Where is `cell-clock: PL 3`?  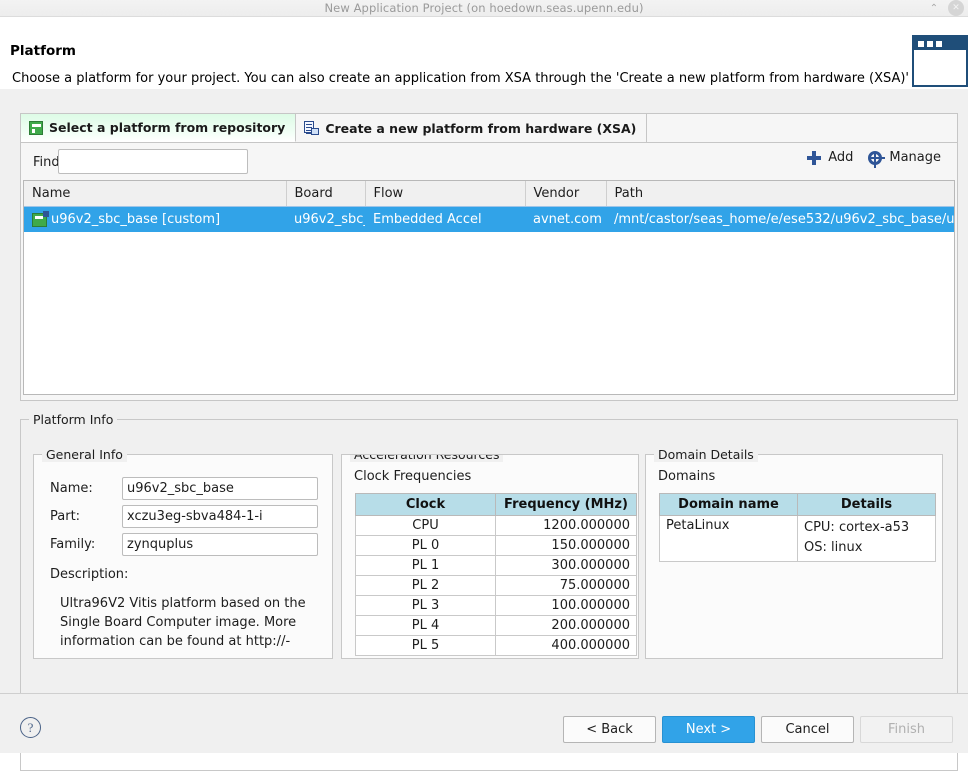
cell-clock: PL 3 is located at coordinates (425, 605).